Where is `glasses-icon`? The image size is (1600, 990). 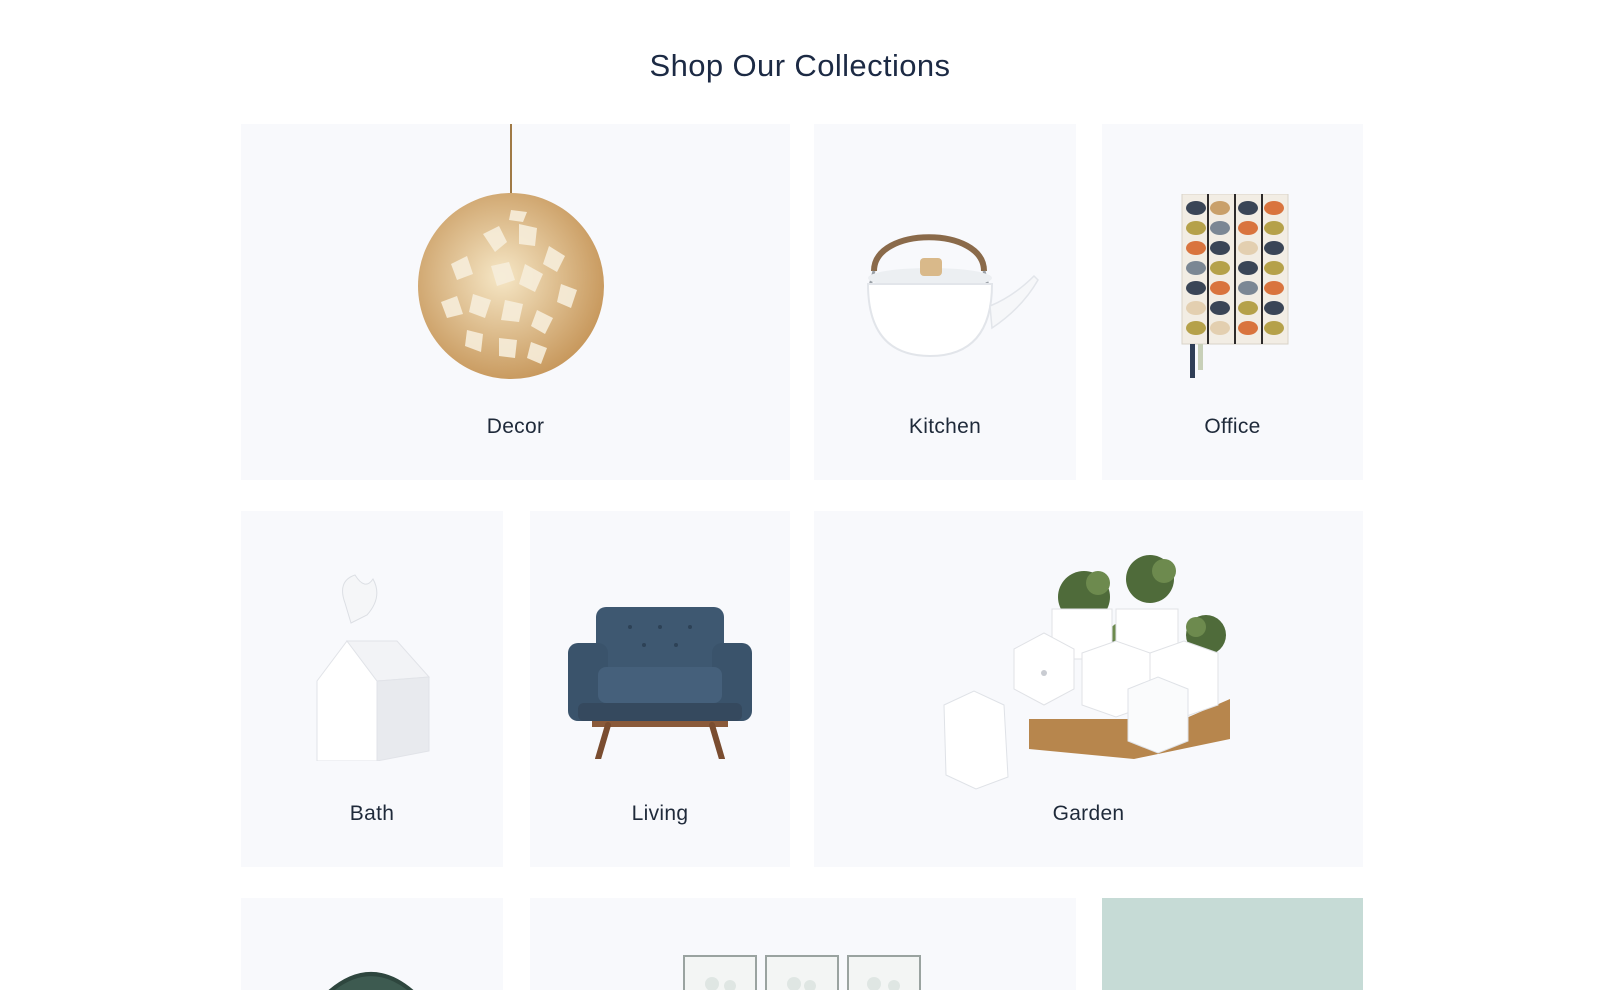
glasses-icon is located at coordinates (802, 972).